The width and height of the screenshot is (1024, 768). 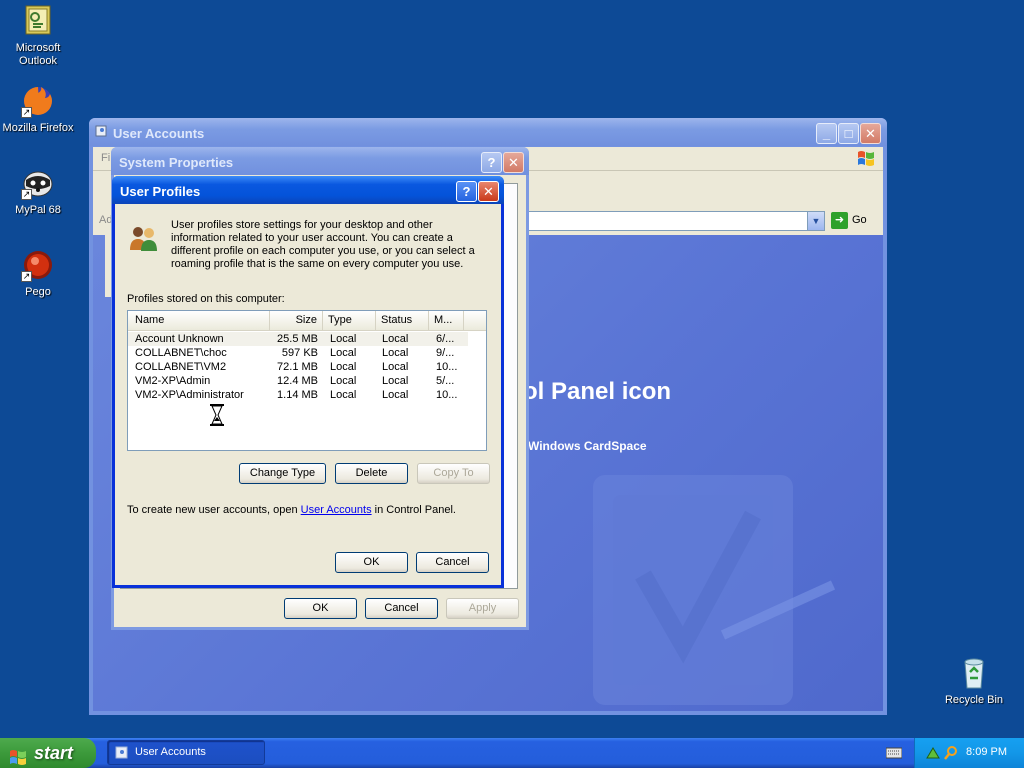 I want to click on desktop-icon-label: Pego, so click(x=38, y=292).